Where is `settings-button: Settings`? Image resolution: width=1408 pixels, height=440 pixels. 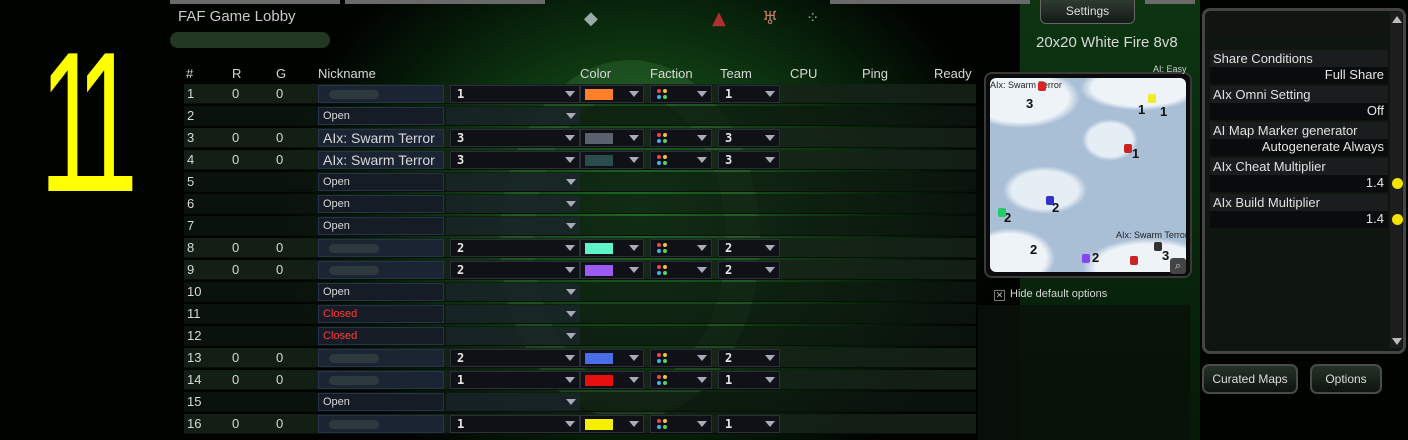
settings-button: Settings is located at coordinates (1087, 12).